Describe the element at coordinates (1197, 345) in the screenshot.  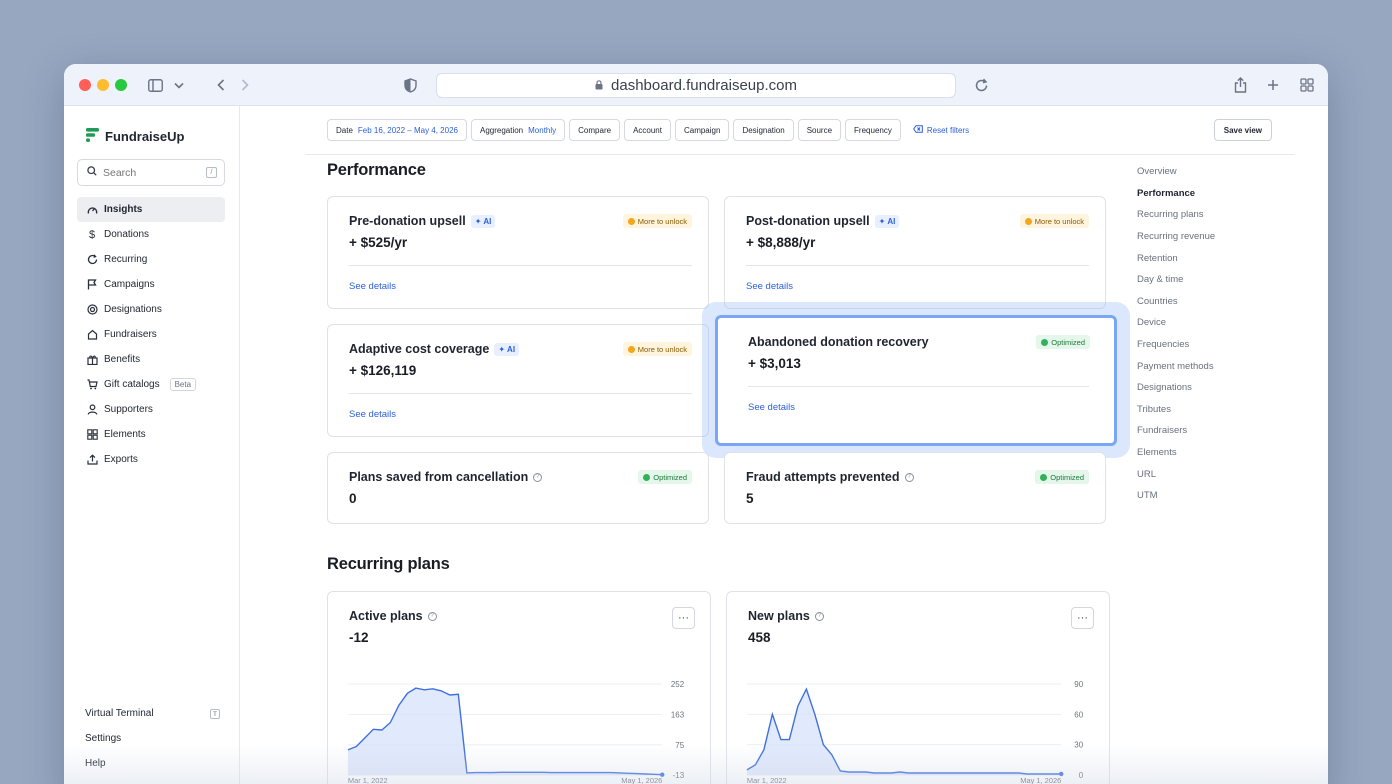
I see `section-nav-item: Frequencies` at that location.